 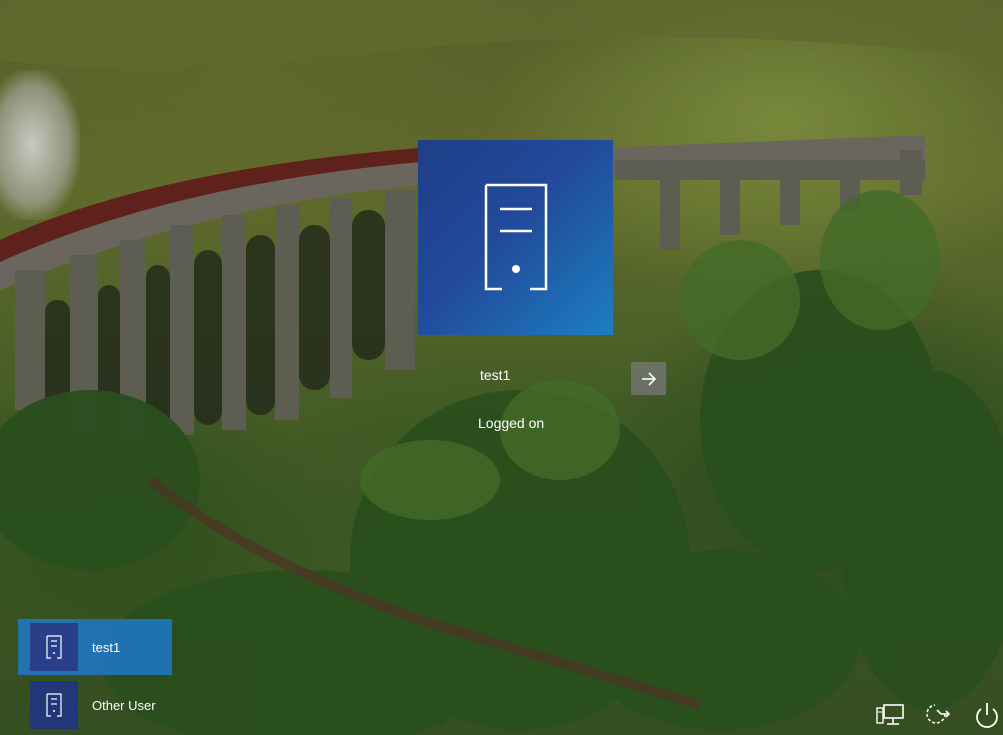 I want to click on network-icon, so click(x=890, y=714).